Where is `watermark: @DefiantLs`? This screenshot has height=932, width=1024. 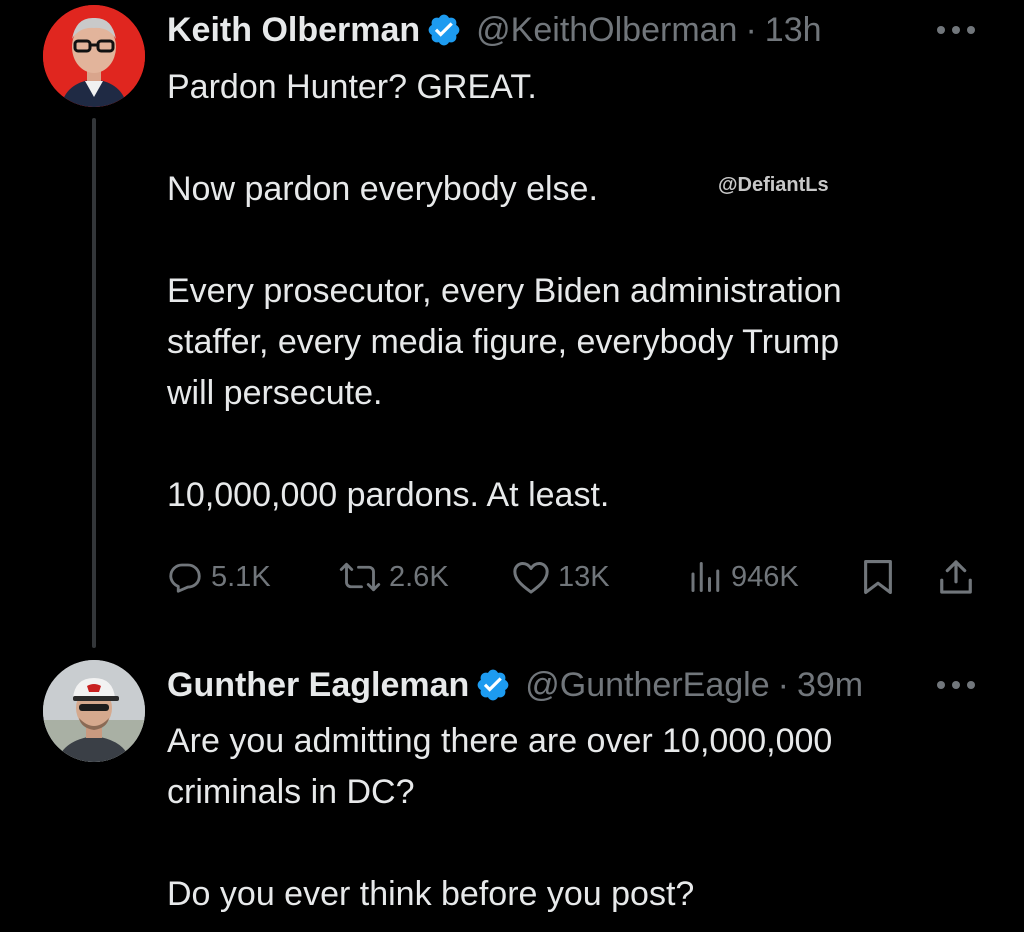 watermark: @DefiantLs is located at coordinates (773, 185).